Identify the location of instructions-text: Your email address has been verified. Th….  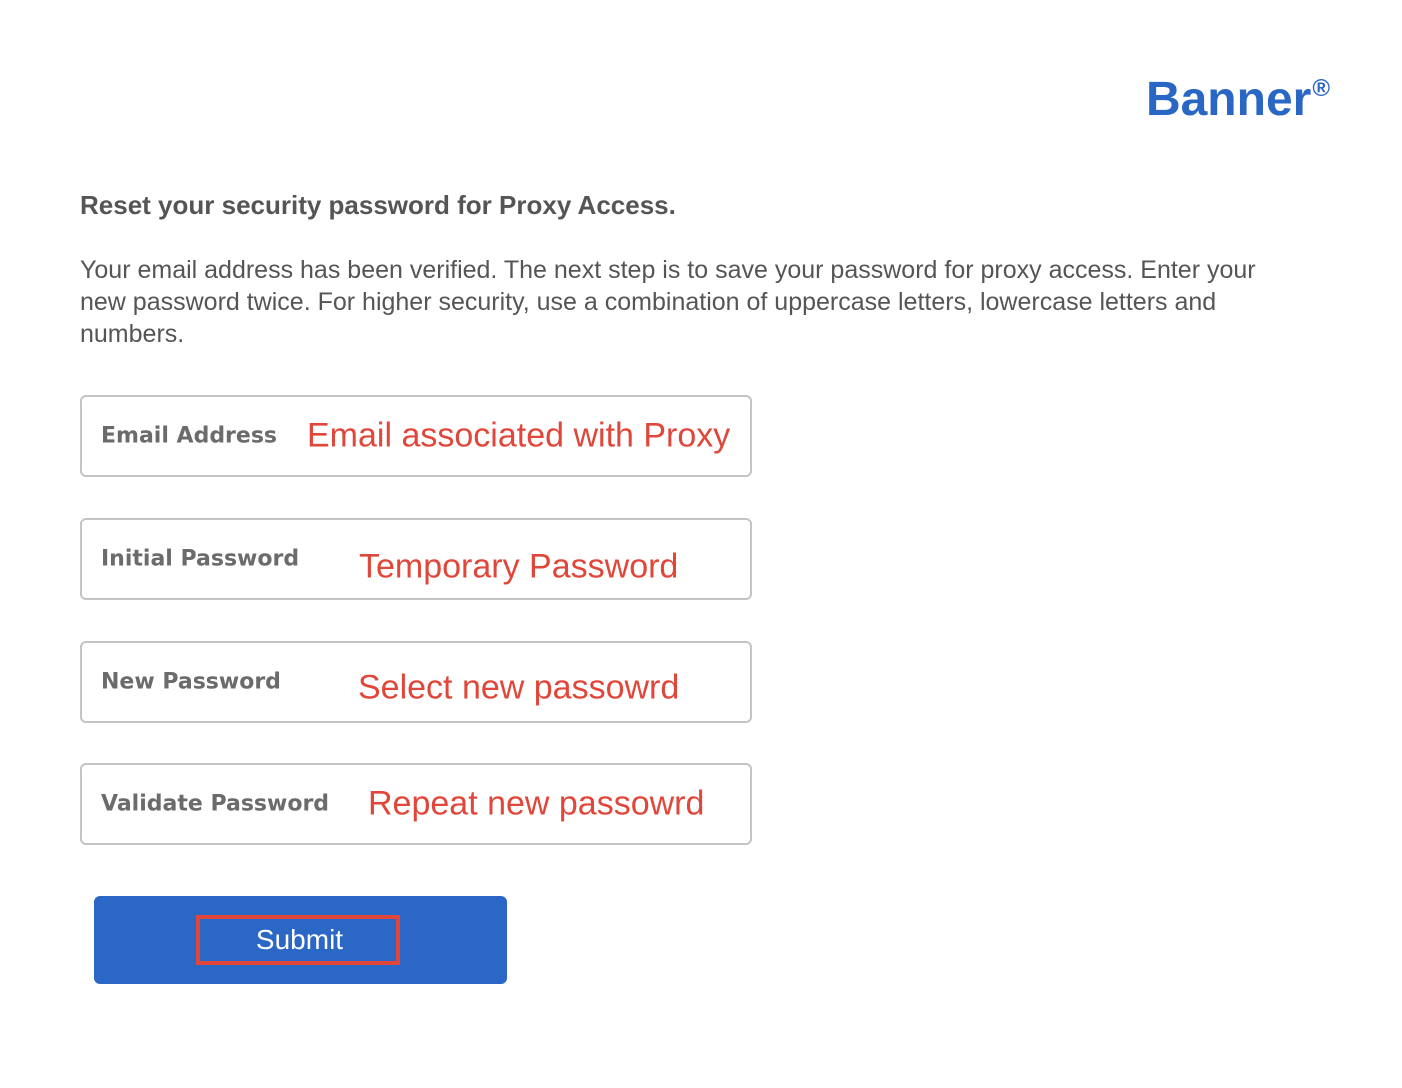
(668, 302).